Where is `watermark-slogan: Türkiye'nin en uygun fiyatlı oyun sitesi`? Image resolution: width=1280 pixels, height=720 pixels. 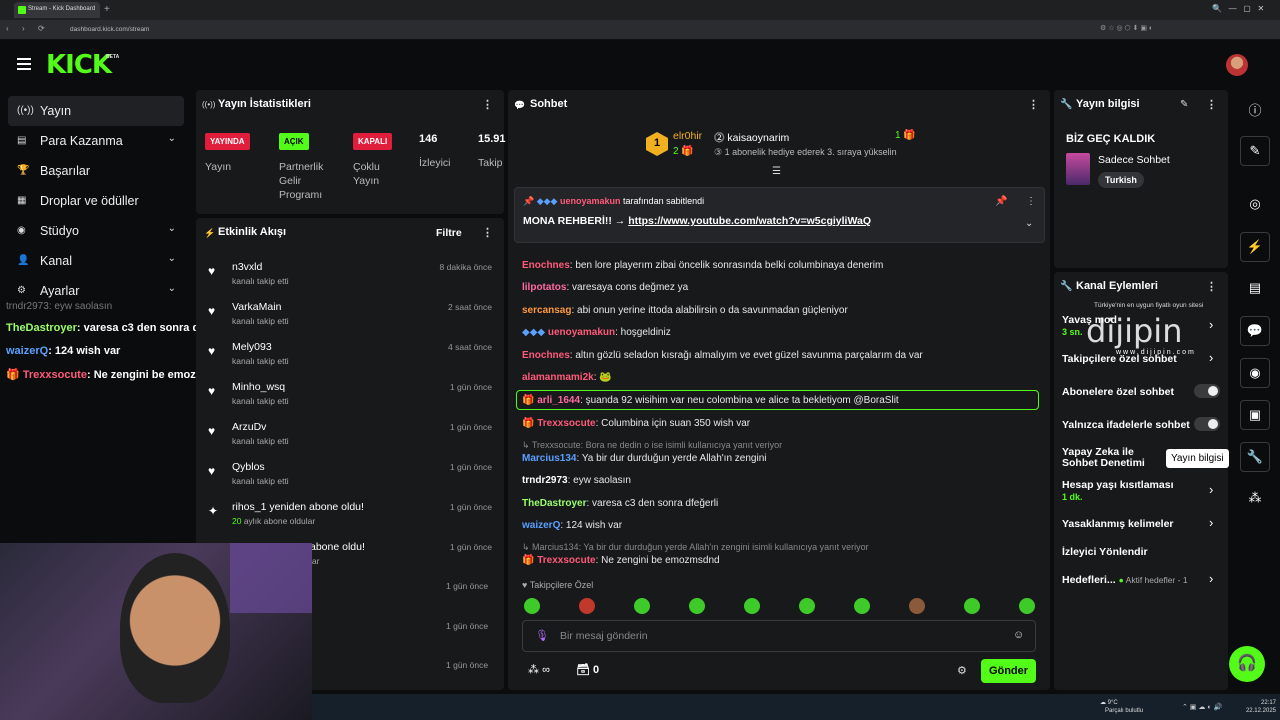 watermark-slogan: Türkiye'nin en uygun fiyatlı oyun sitesi is located at coordinates (1149, 305).